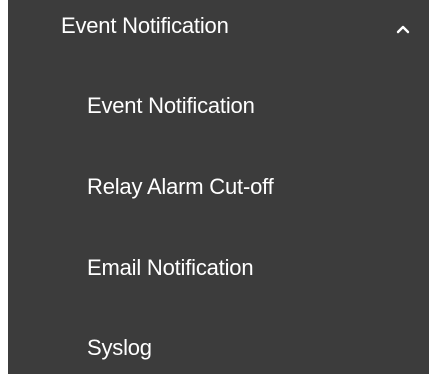 The image size is (429, 378). I want to click on sidebar-item-label: Relay Alarm Cut-off, so click(180, 186).